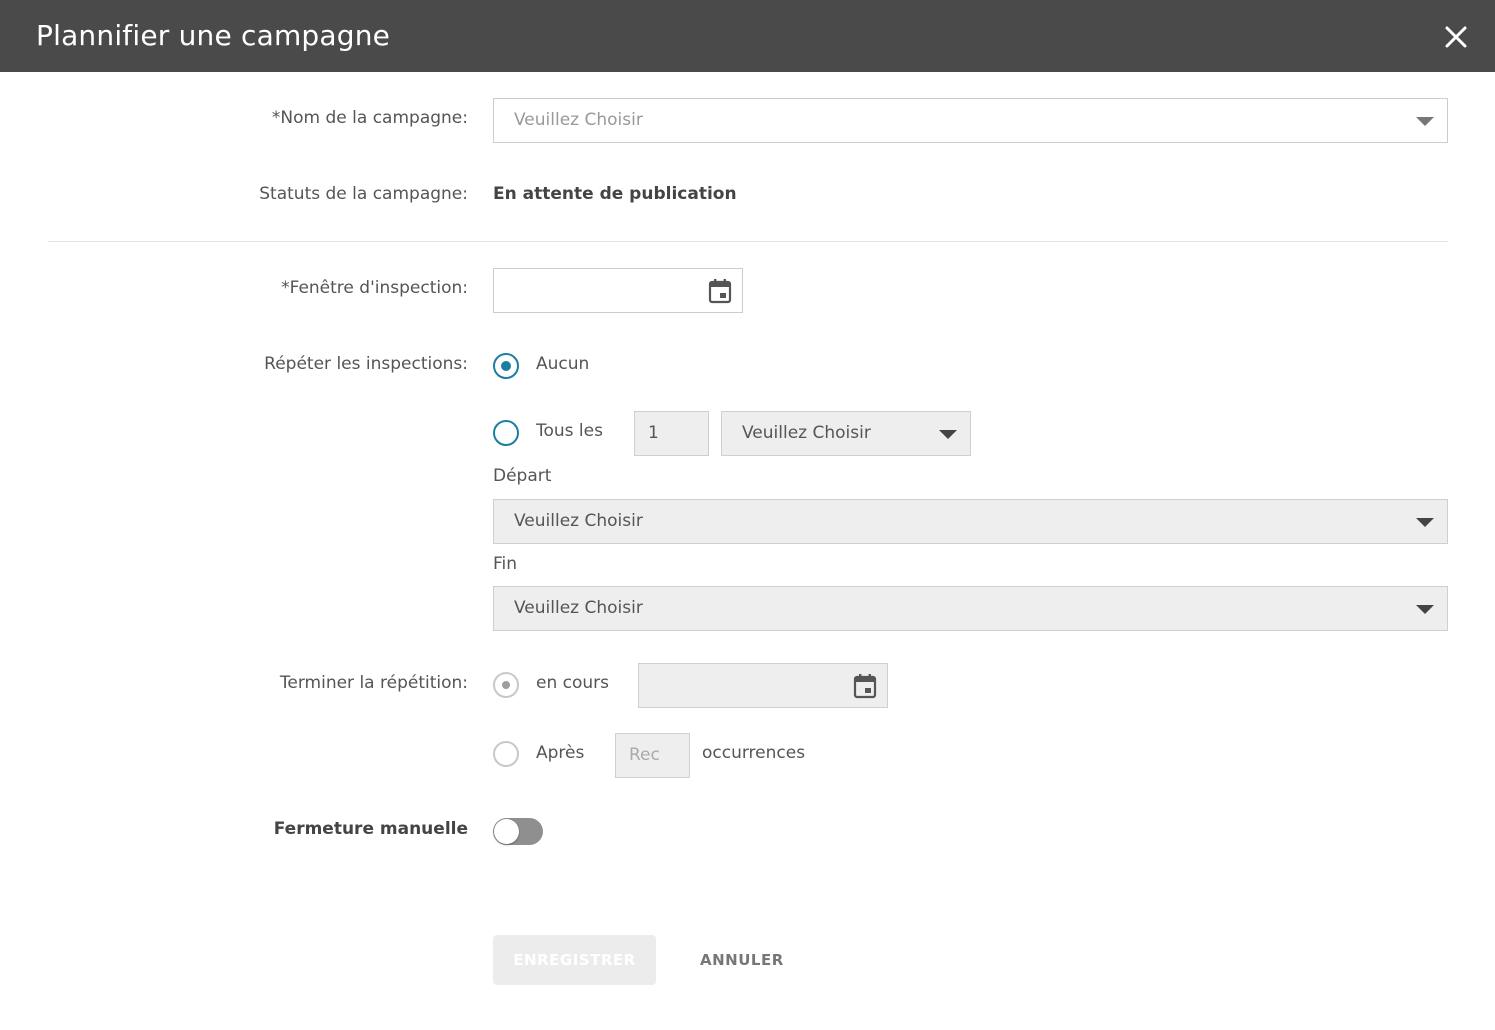 The width and height of the screenshot is (1495, 1030). I want to click on close-icon, so click(1456, 37).